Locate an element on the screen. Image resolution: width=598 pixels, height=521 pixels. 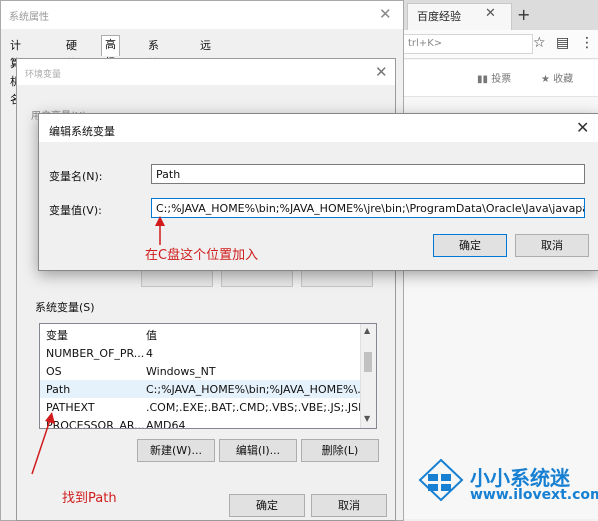
arrow-to-path-icon is located at coordinates (43, 443).